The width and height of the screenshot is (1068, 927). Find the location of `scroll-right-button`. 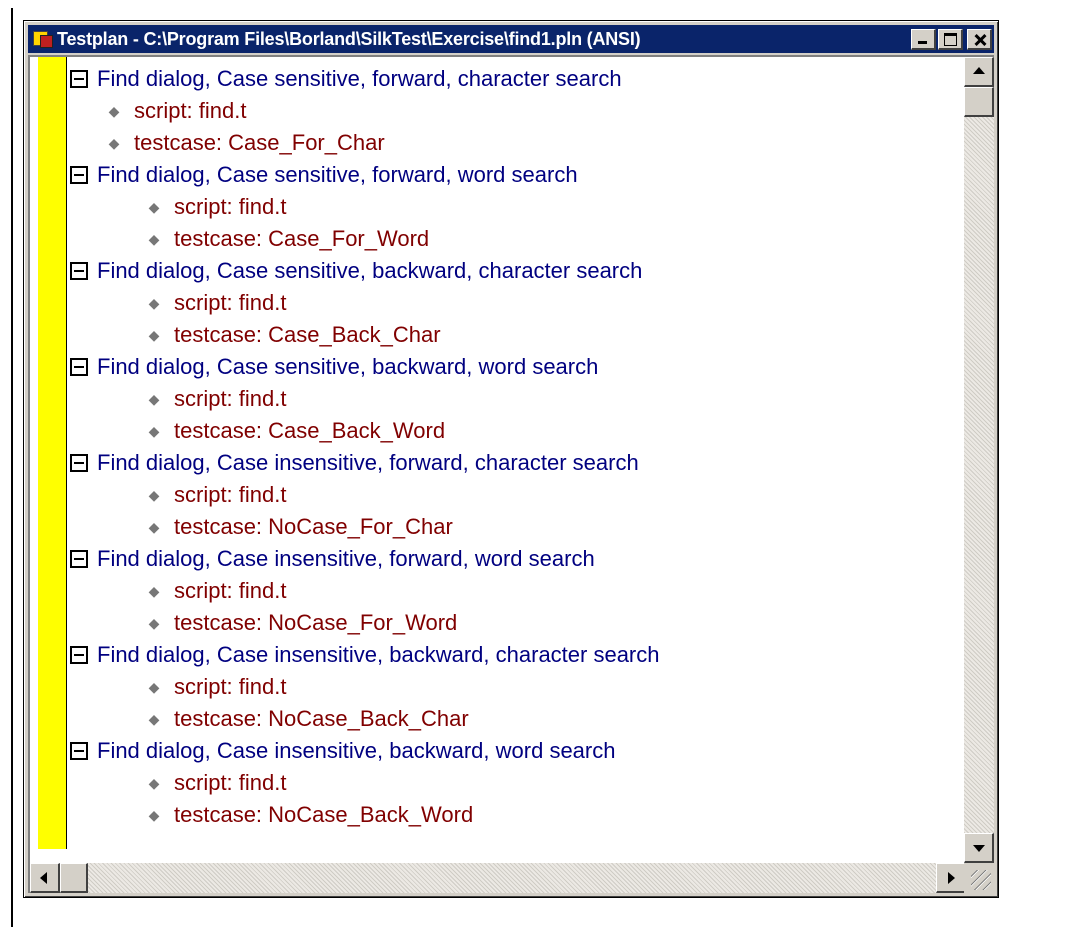

scroll-right-button is located at coordinates (951, 878).